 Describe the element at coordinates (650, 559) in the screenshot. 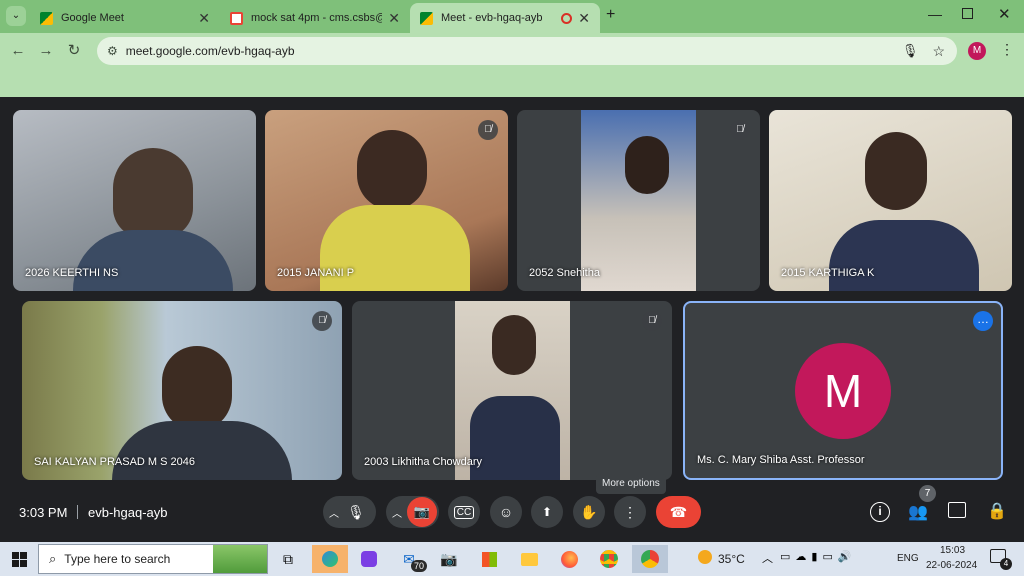

I see `chrome-profile-icon` at that location.